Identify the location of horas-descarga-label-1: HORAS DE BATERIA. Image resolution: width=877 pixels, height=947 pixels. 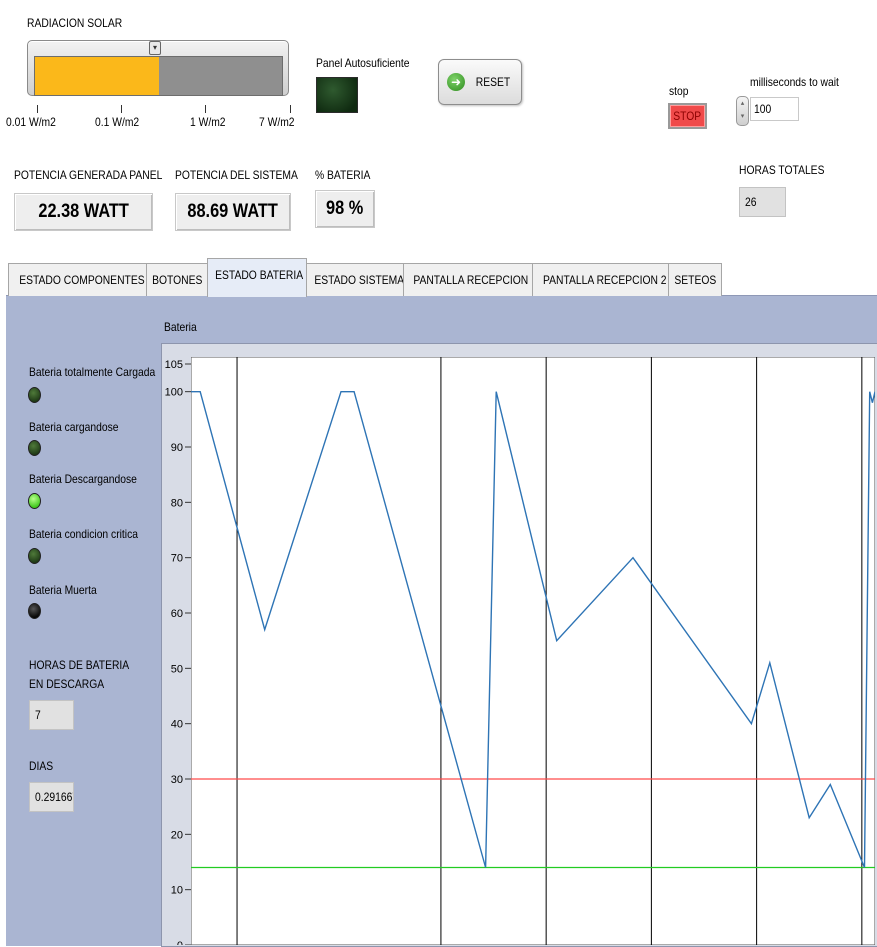
(79, 665).